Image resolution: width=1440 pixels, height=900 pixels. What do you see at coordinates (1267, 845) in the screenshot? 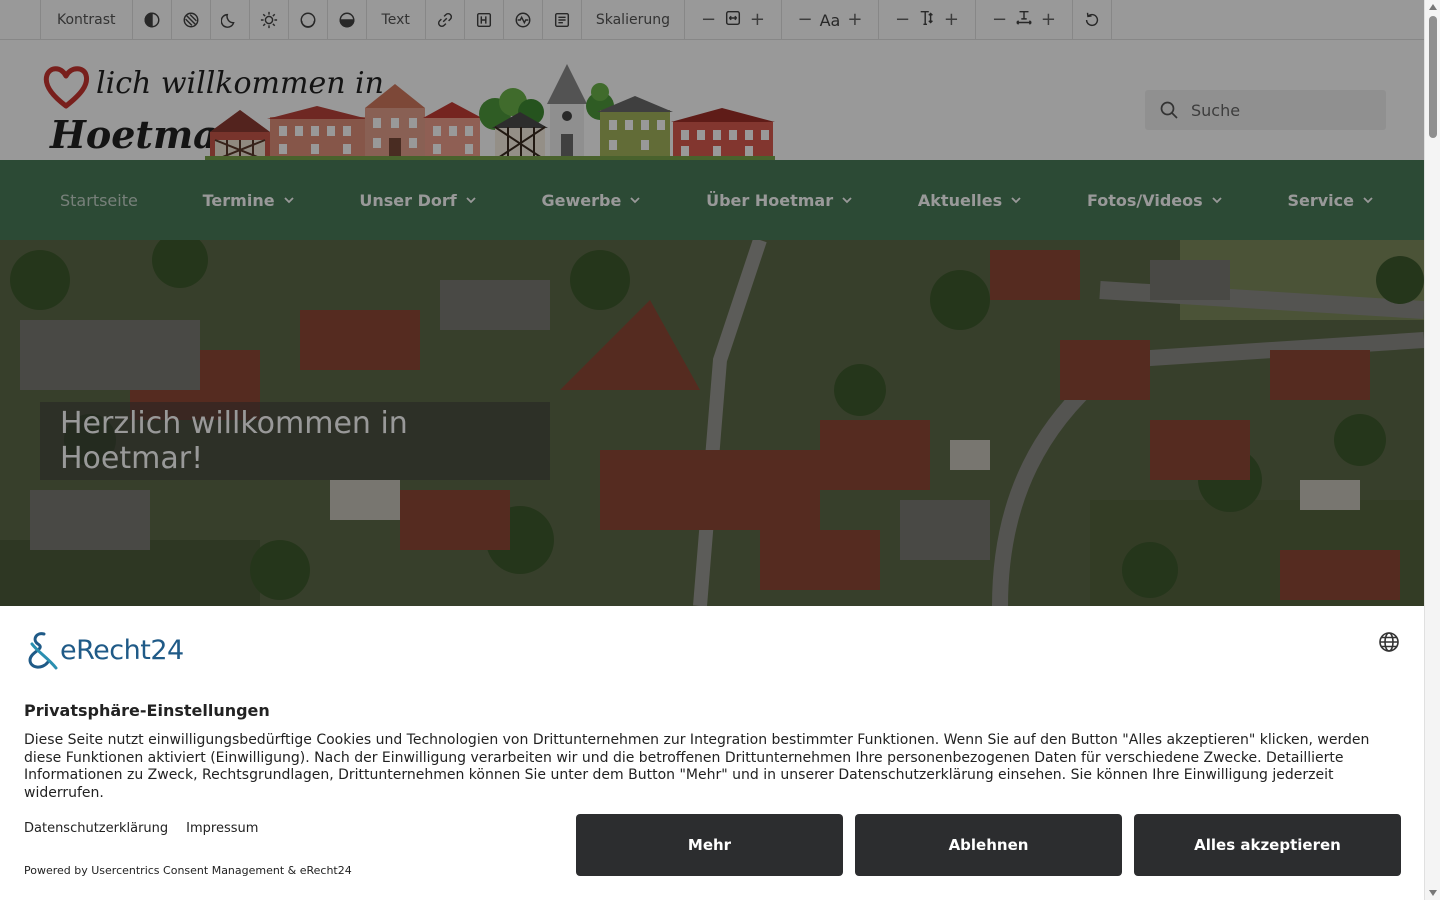
I see `accept-all-button: Alles akzeptieren` at bounding box center [1267, 845].